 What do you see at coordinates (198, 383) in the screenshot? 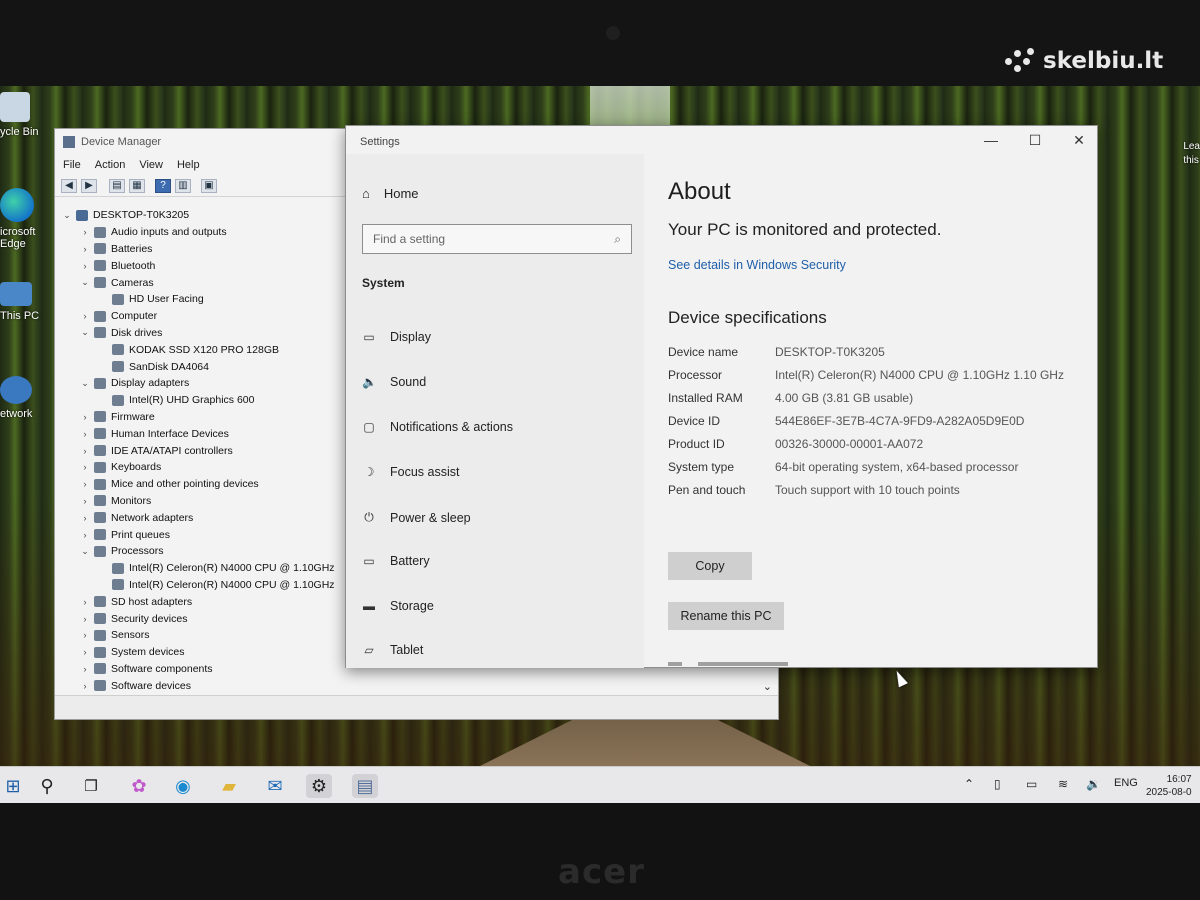
I see `tree-item: ⌄ Display adapters` at bounding box center [198, 383].